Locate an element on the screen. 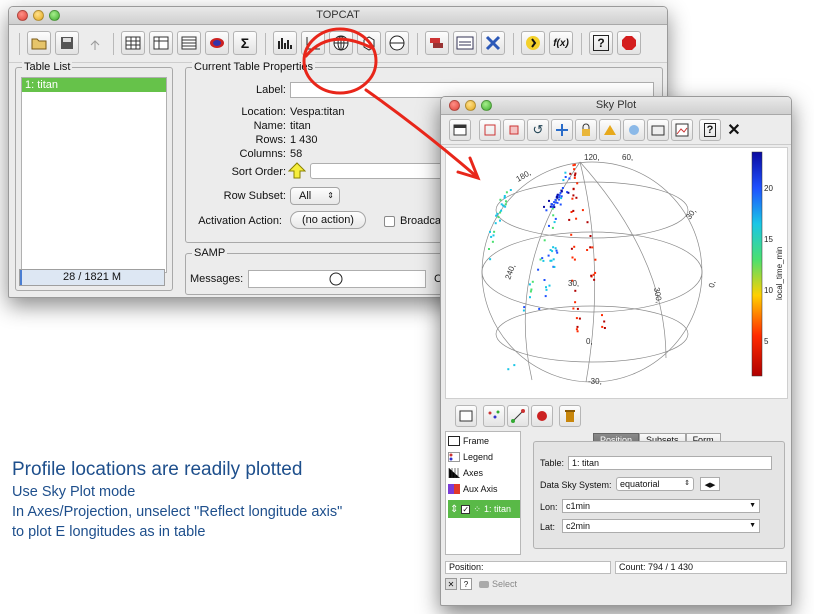  caption-line: to plot E longitudes as in table is located at coordinates (109, 532).